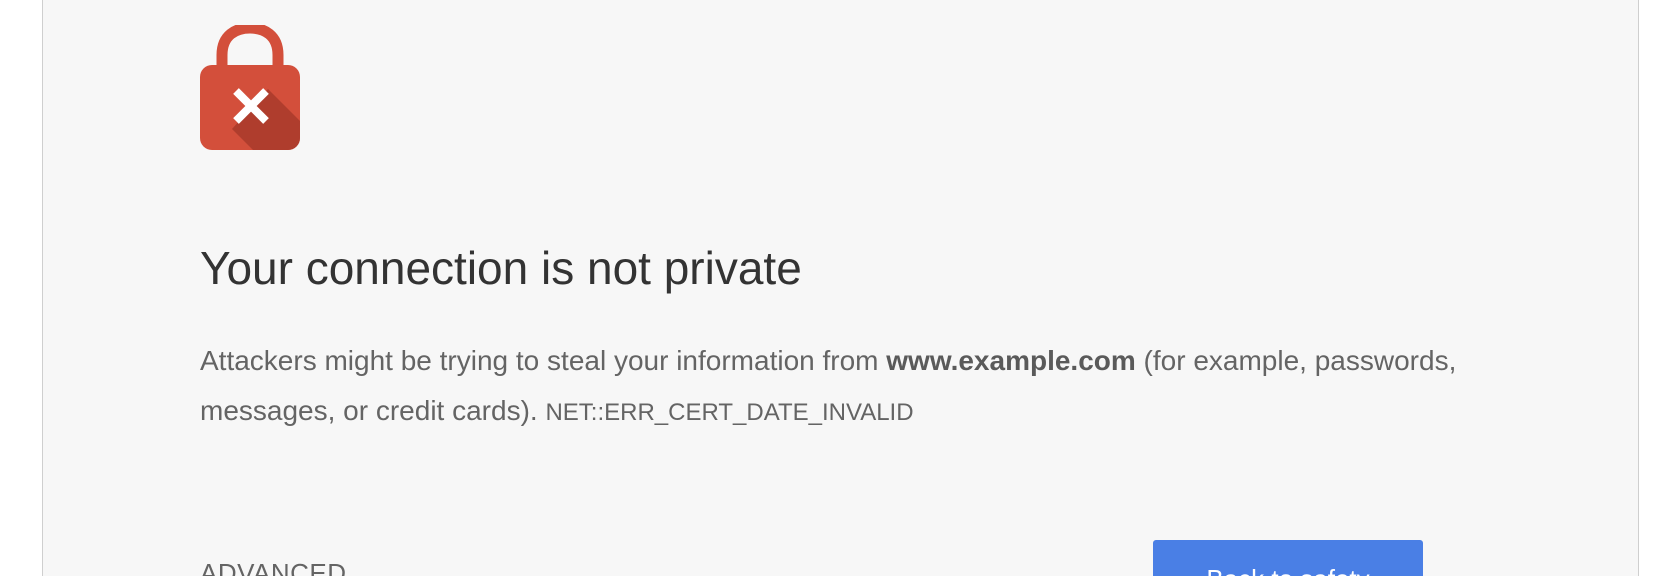 The height and width of the screenshot is (576, 1670). What do you see at coordinates (729, 412) in the screenshot?
I see `error-code: NET::ERR_CERT_DATE_INVALID` at bounding box center [729, 412].